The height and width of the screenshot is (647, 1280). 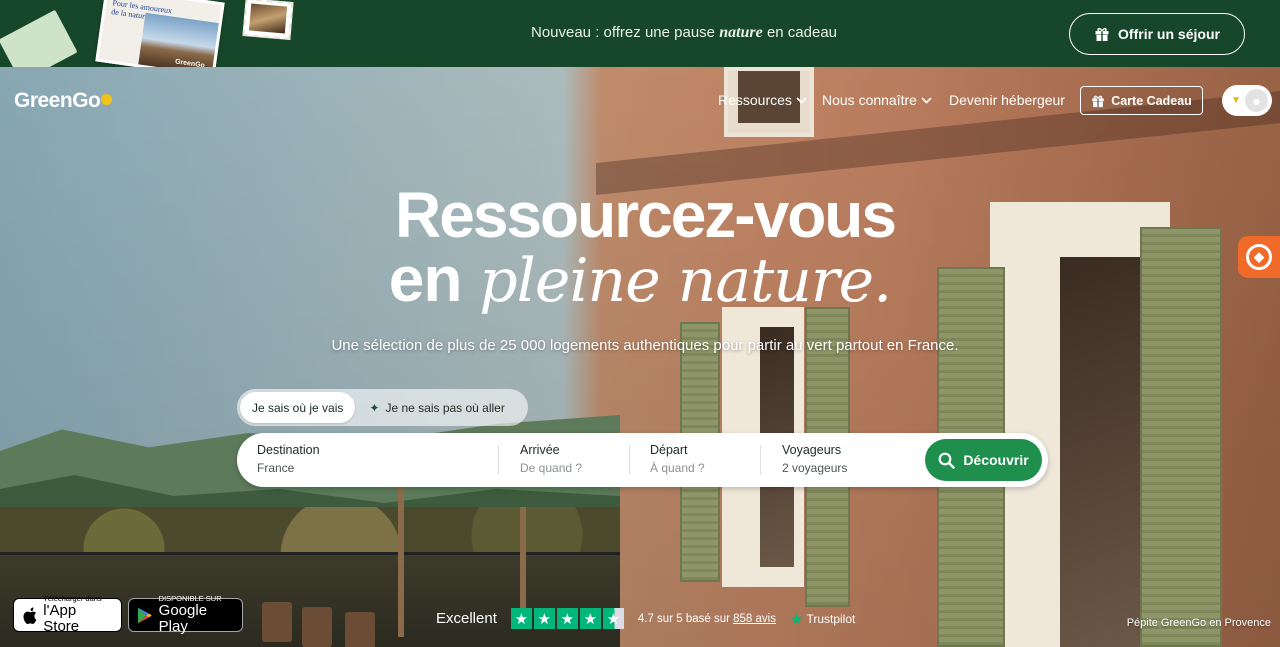 What do you see at coordinates (144, 615) in the screenshot?
I see `google-play-icon` at bounding box center [144, 615].